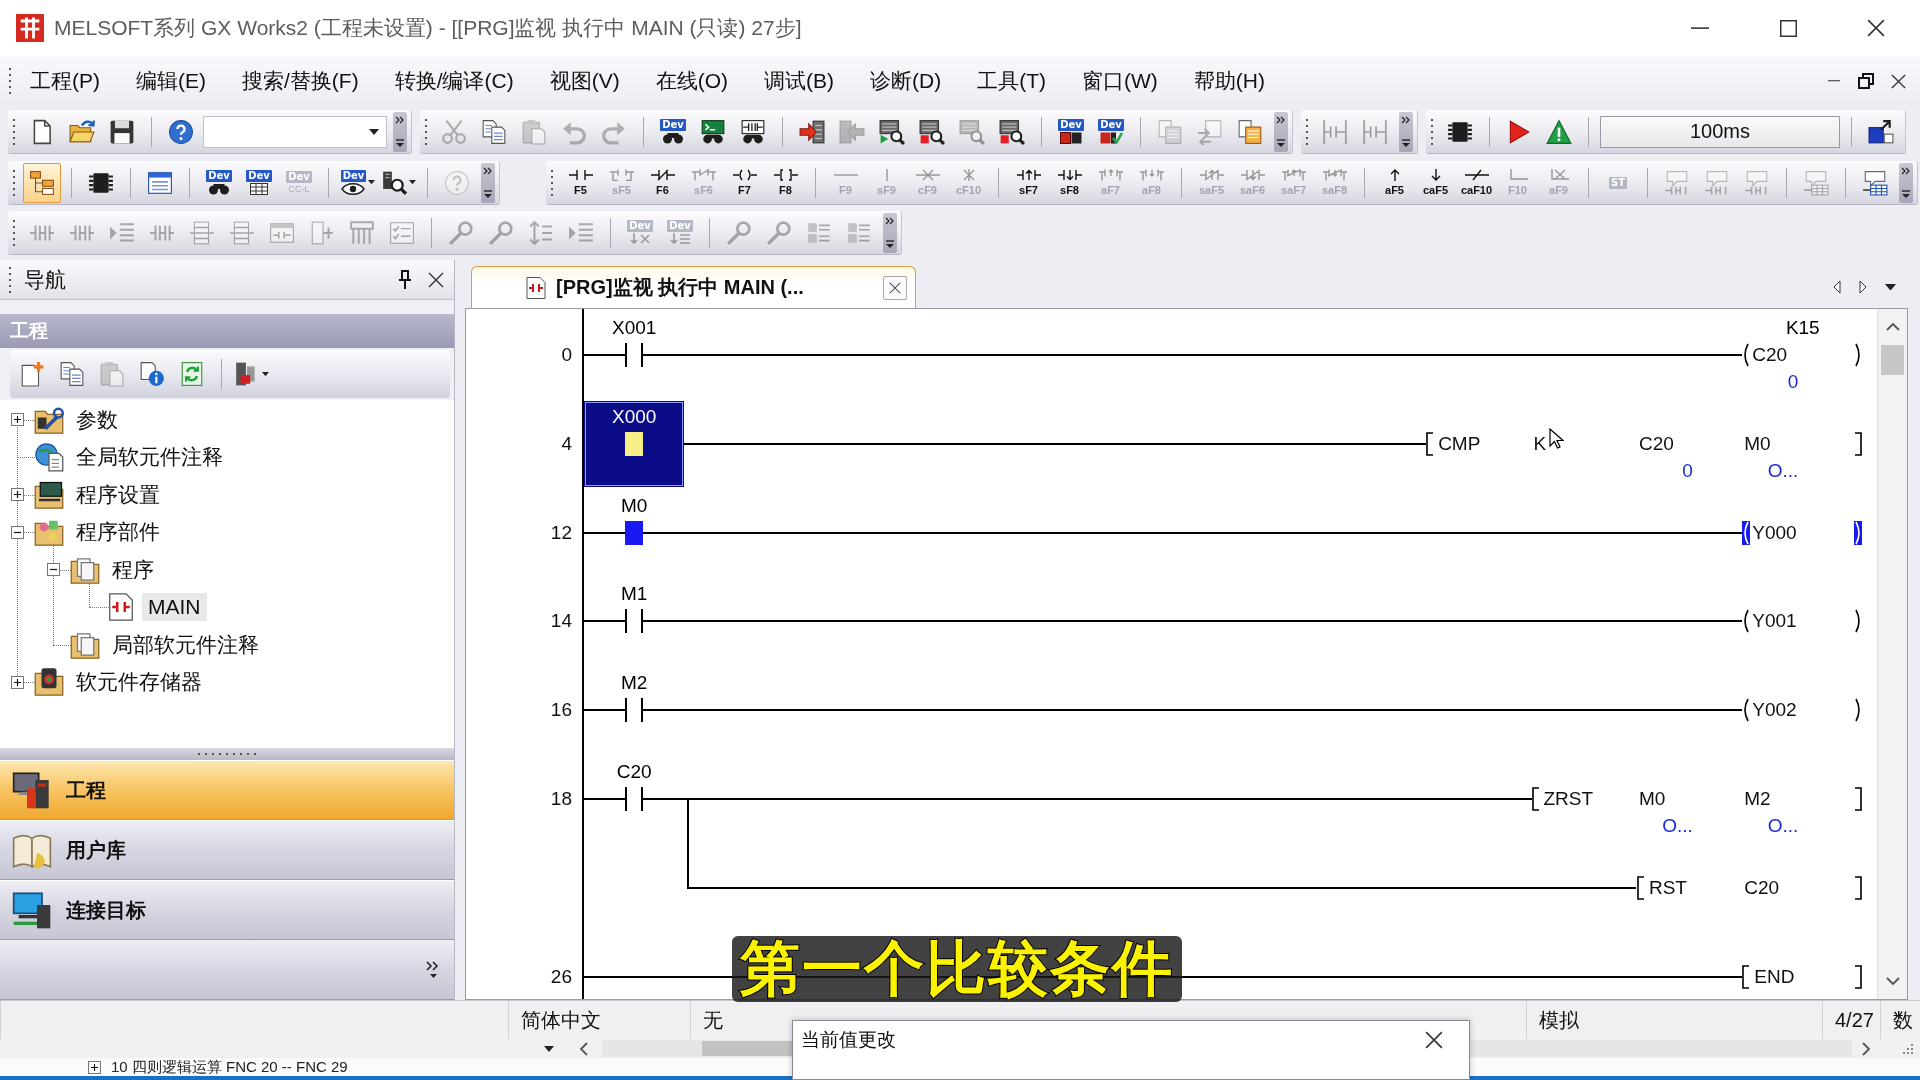  I want to click on toolbar-button: F5, so click(580, 182).